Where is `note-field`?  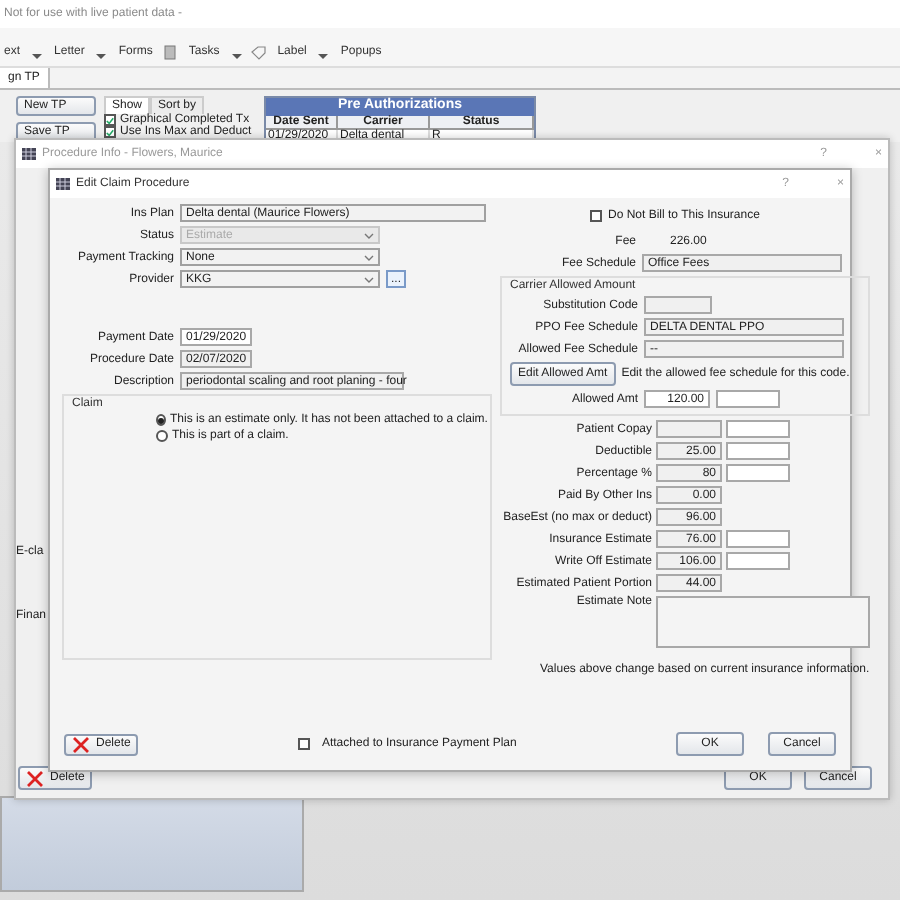 note-field is located at coordinates (763, 622).